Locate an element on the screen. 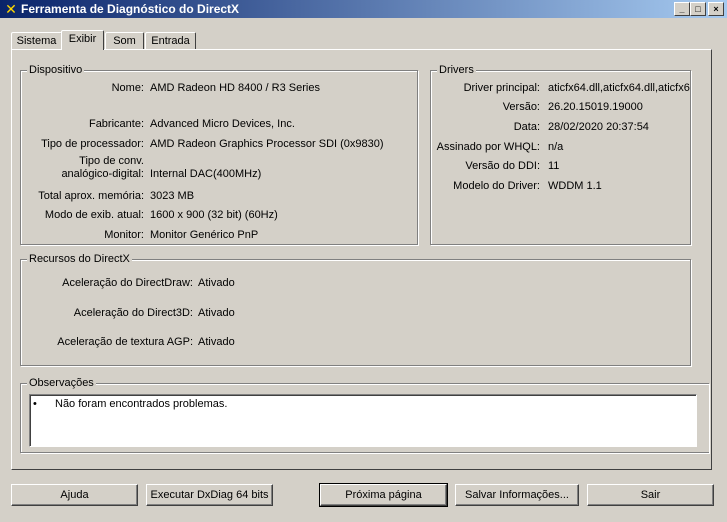 The height and width of the screenshot is (522, 727). directdraw-accel-value: Ativado is located at coordinates (216, 283).